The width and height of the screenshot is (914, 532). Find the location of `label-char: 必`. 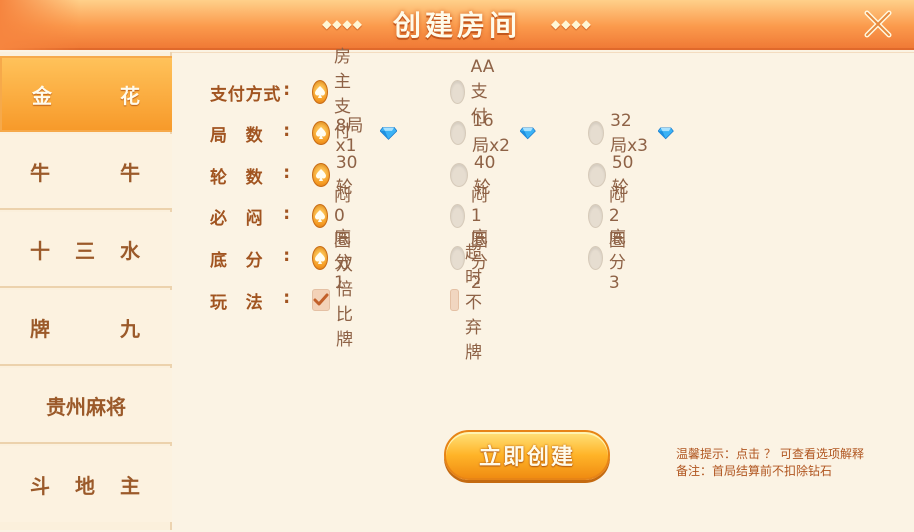

label-char: 必 is located at coordinates (218, 218).